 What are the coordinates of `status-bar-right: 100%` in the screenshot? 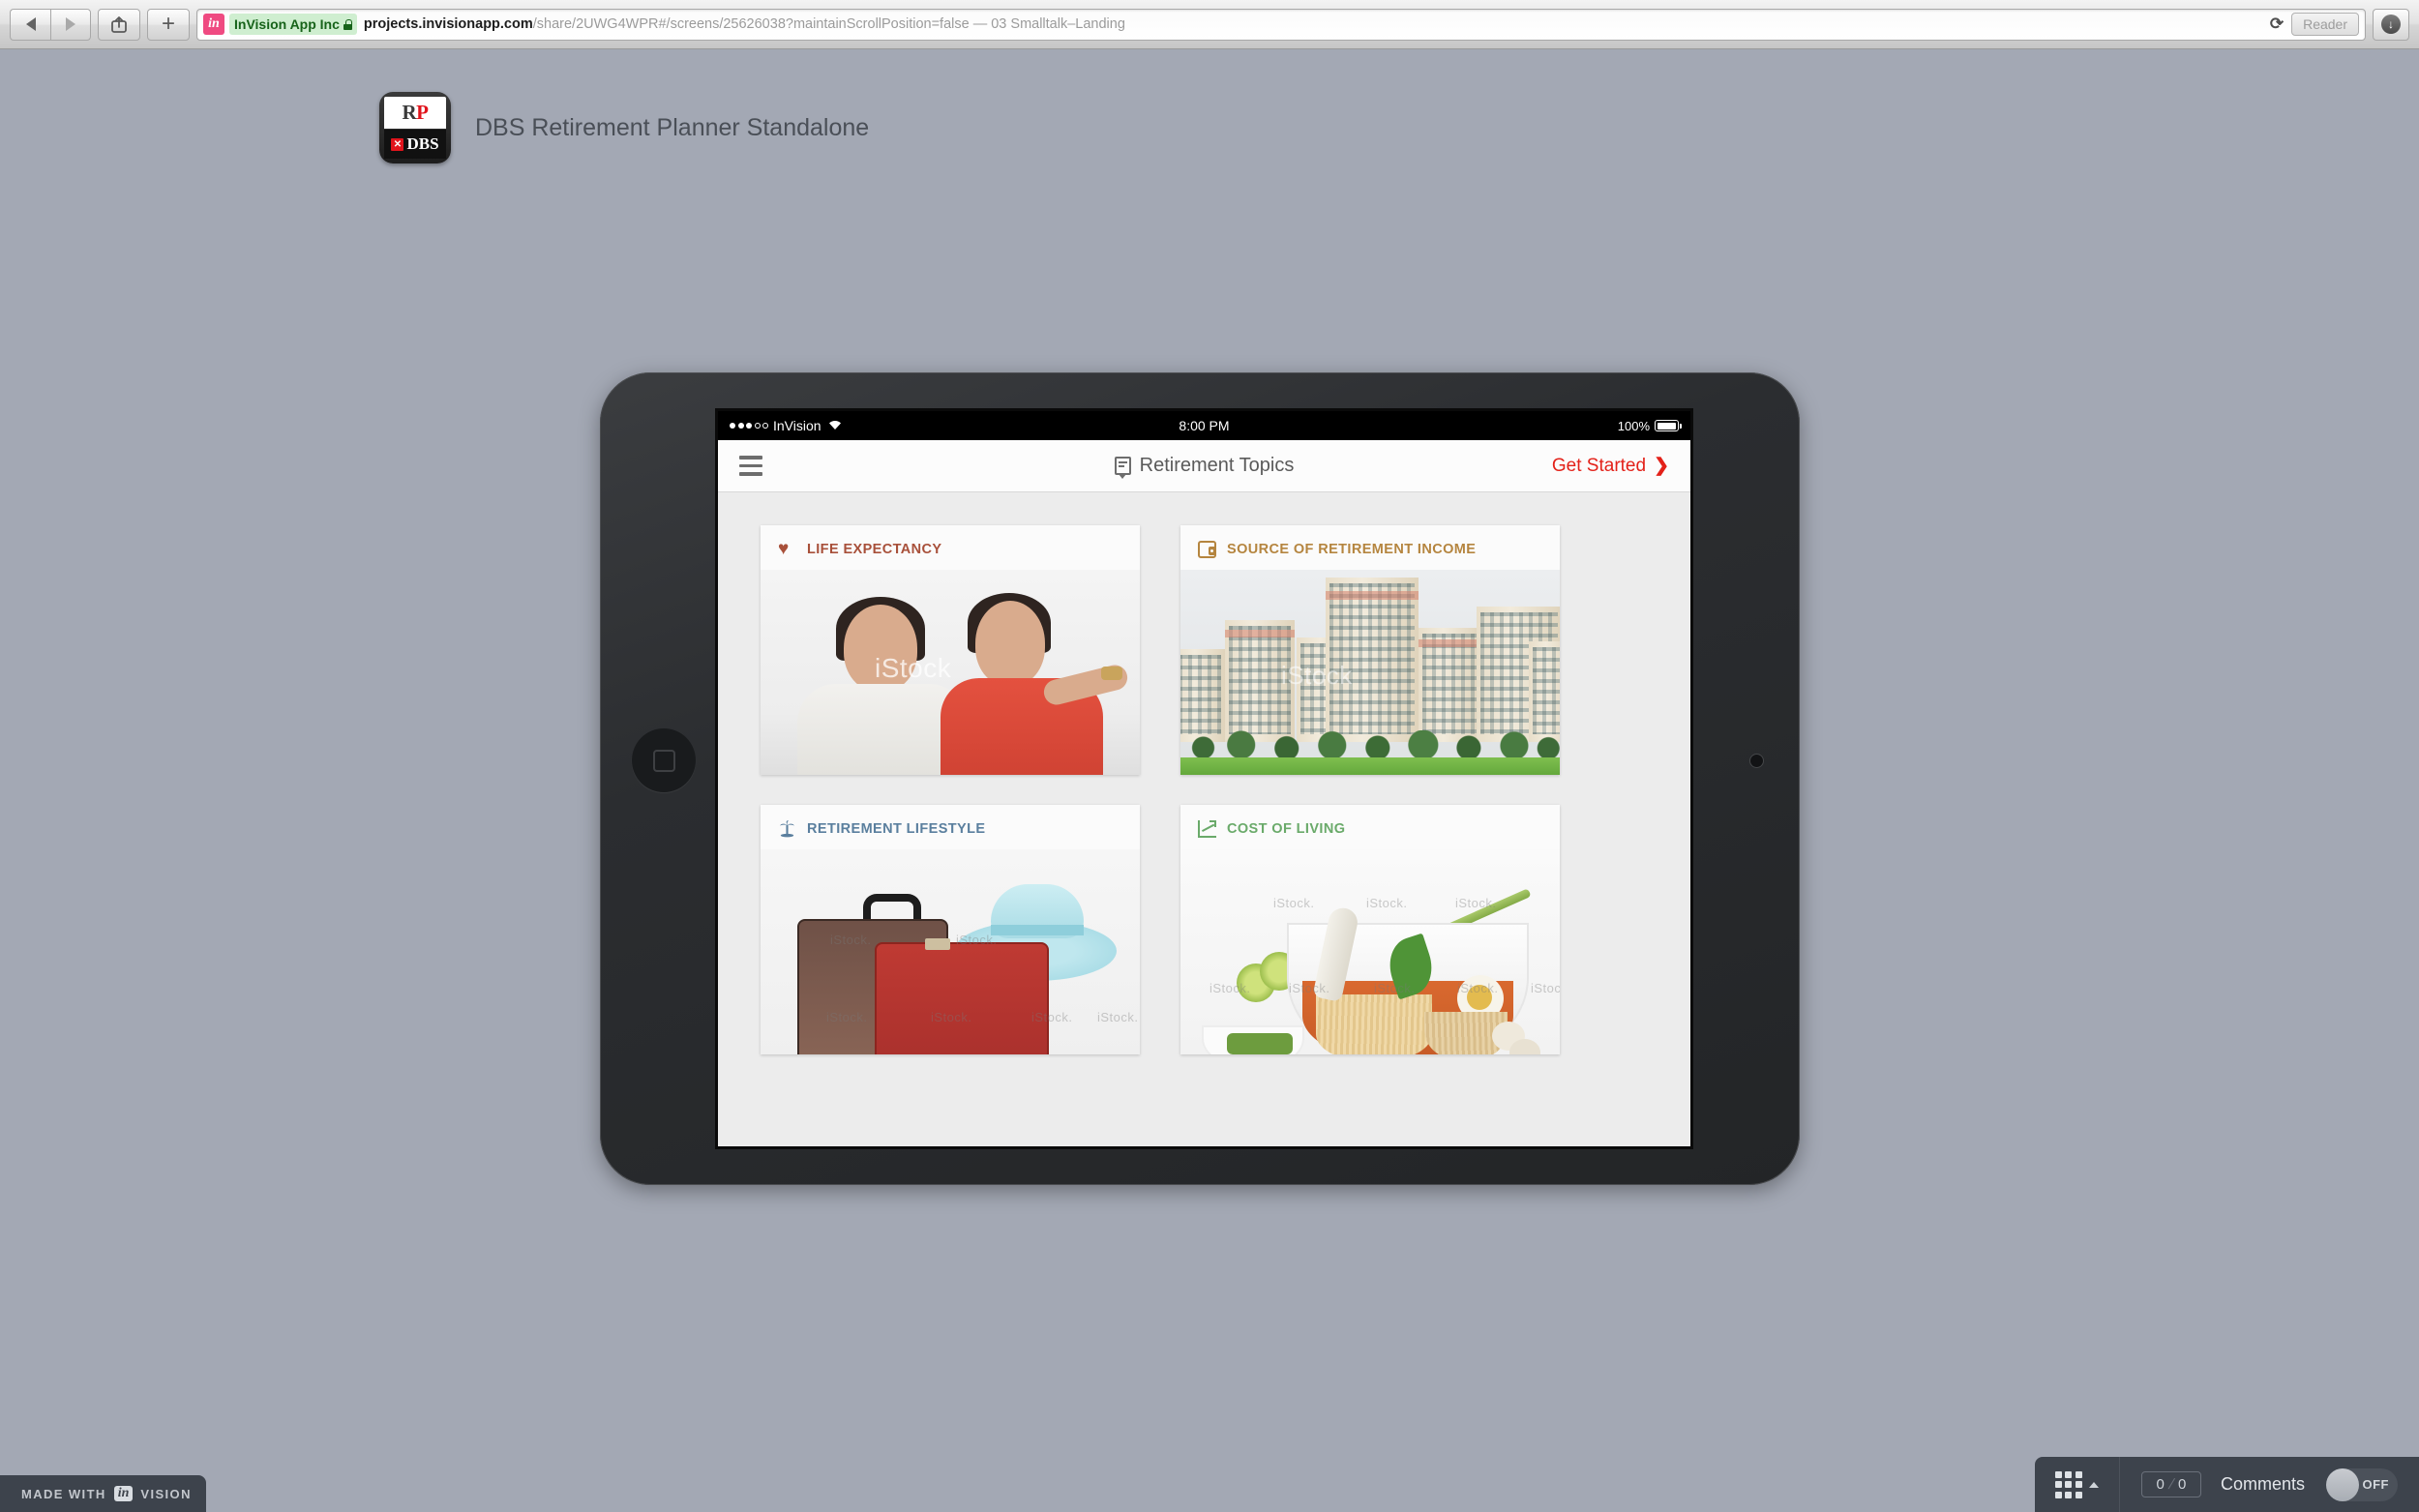 It's located at (1650, 426).